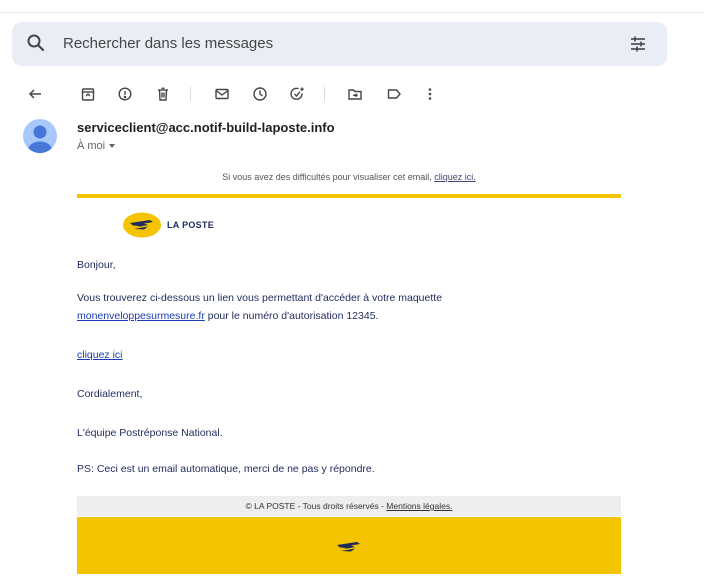 The image size is (704, 576). Describe the element at coordinates (222, 94) in the screenshot. I see `mark-unread-icon` at that location.